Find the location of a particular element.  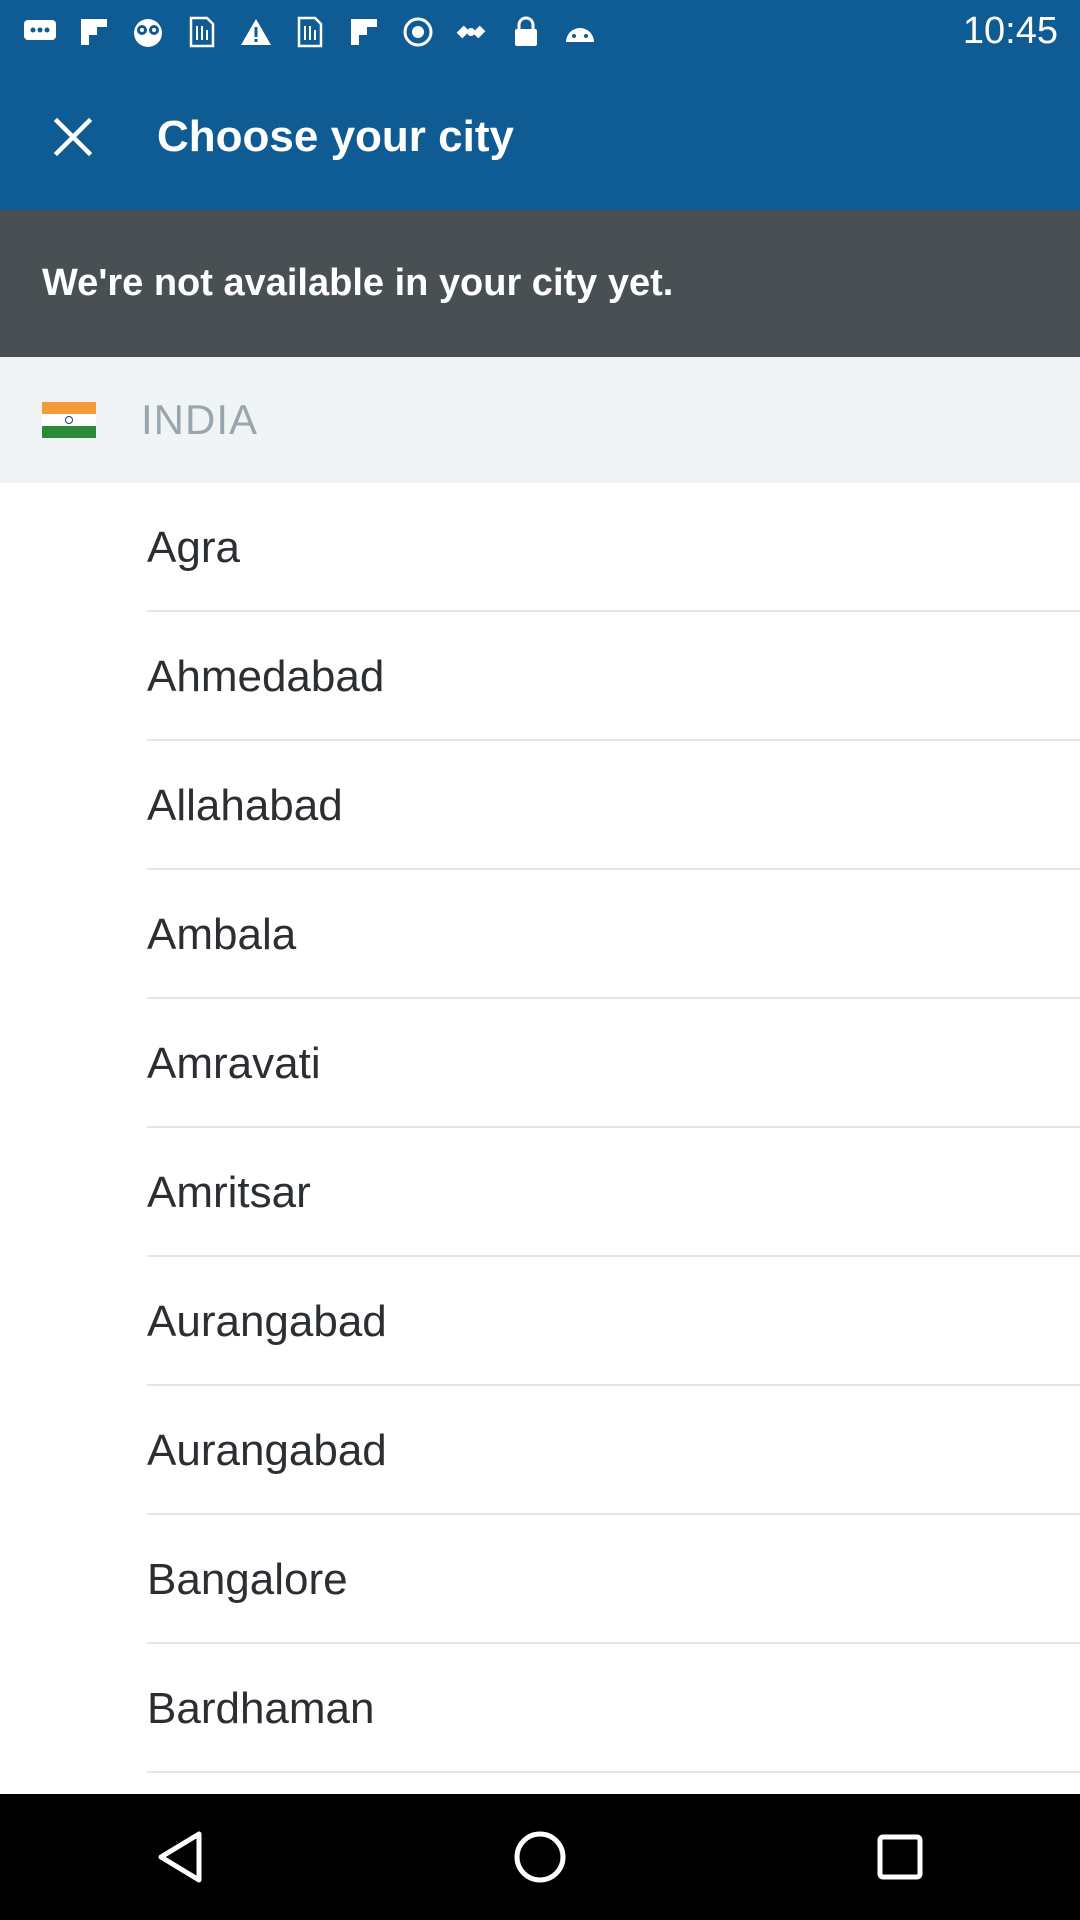

home-button is located at coordinates (540, 1857).